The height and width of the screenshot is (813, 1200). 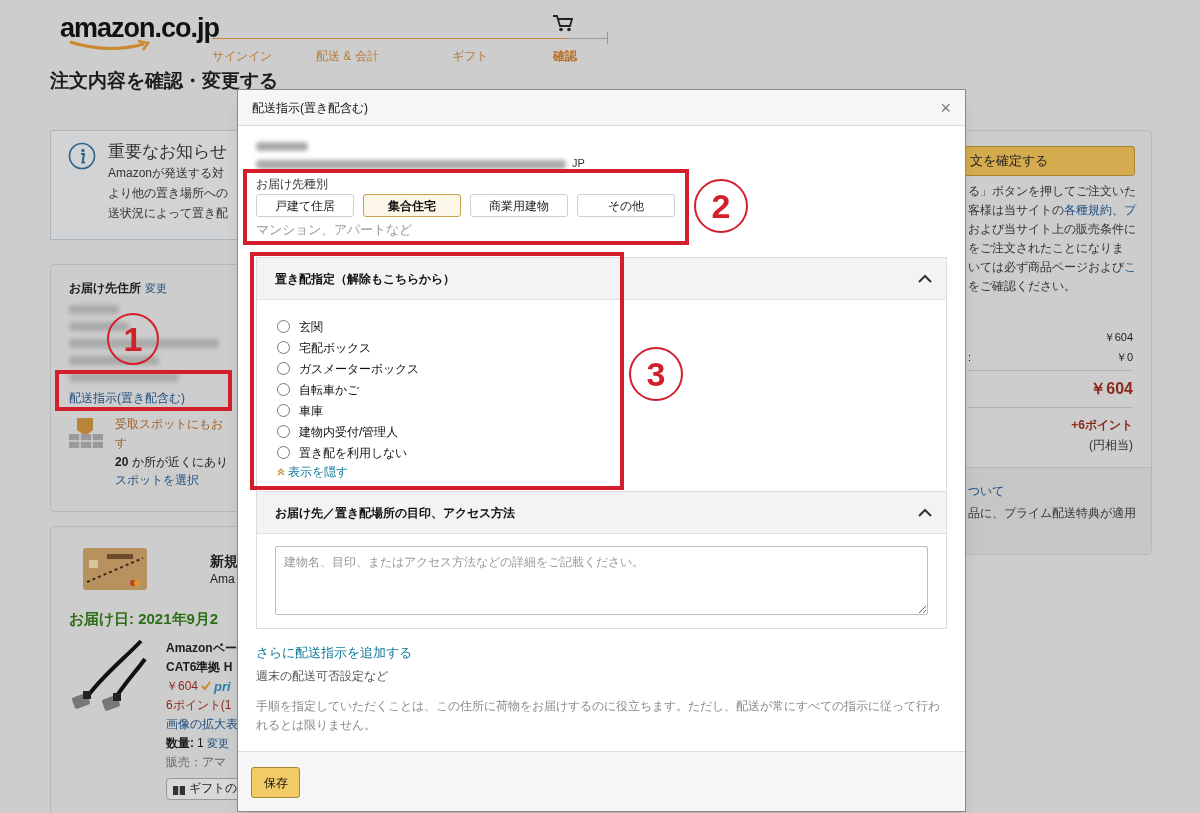 I want to click on logo: amazon.co.jp, so click(x=140, y=28).